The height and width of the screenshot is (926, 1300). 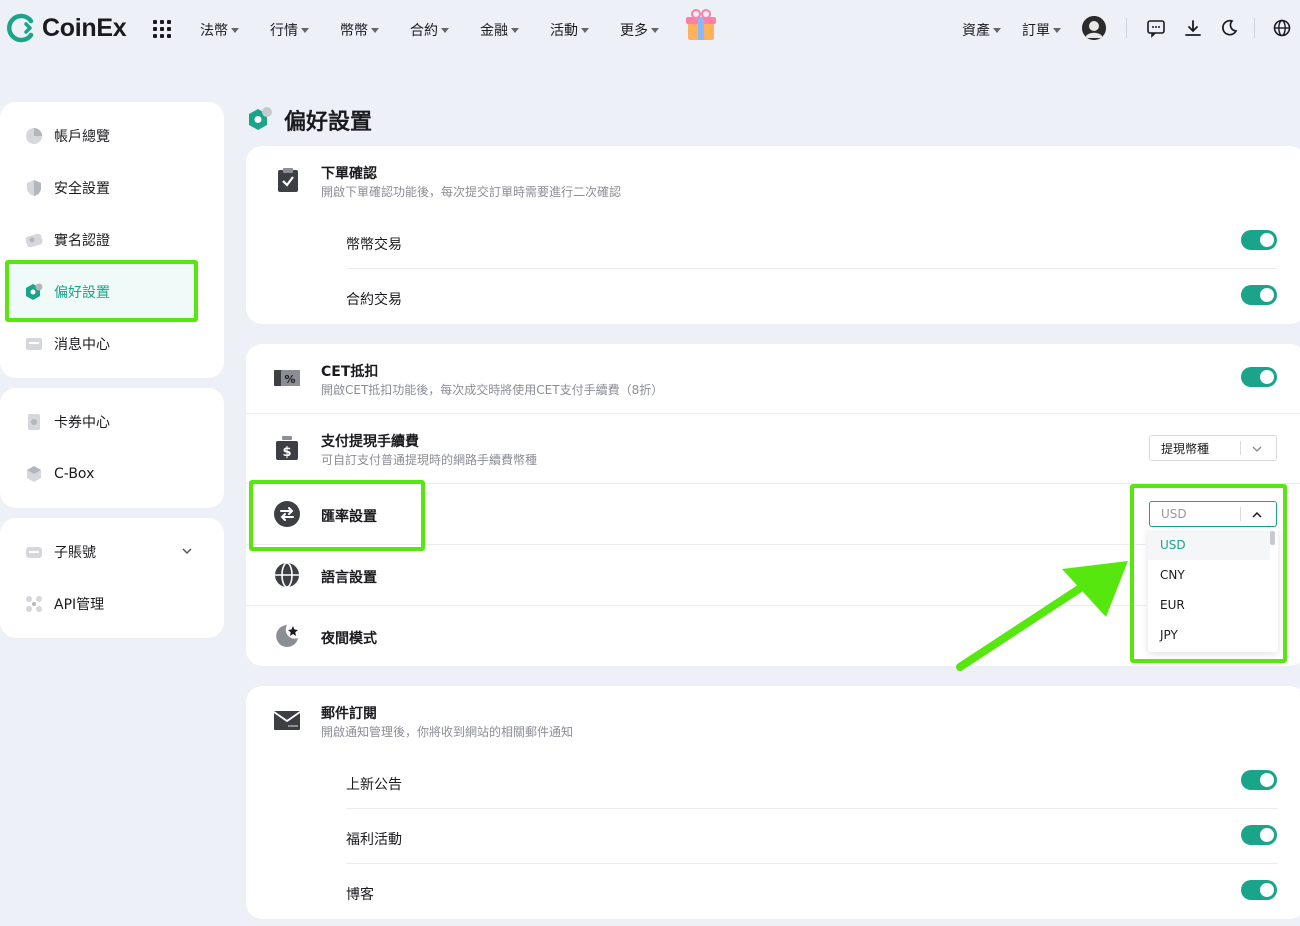 I want to click on message-icon, so click(x=1156, y=28).